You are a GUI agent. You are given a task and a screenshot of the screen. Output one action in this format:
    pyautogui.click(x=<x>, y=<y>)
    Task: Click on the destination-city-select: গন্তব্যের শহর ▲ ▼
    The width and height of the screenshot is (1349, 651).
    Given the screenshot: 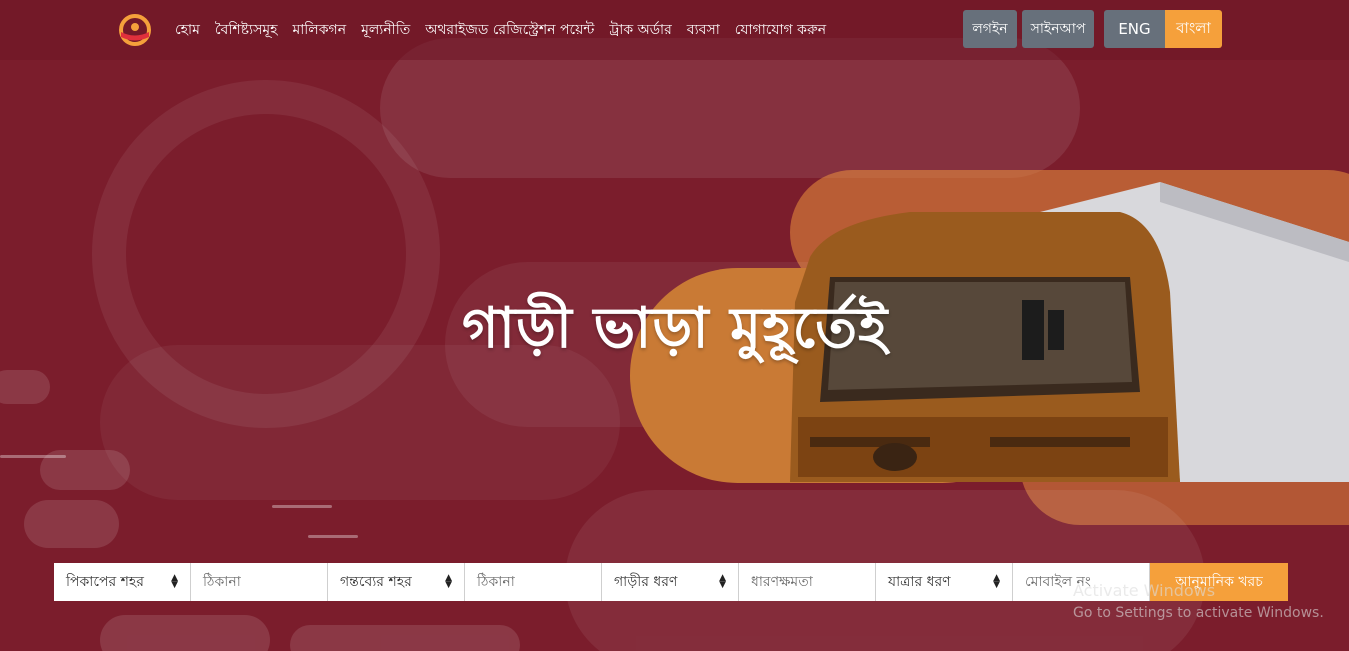 What is the action you would take?
    pyautogui.click(x=396, y=582)
    